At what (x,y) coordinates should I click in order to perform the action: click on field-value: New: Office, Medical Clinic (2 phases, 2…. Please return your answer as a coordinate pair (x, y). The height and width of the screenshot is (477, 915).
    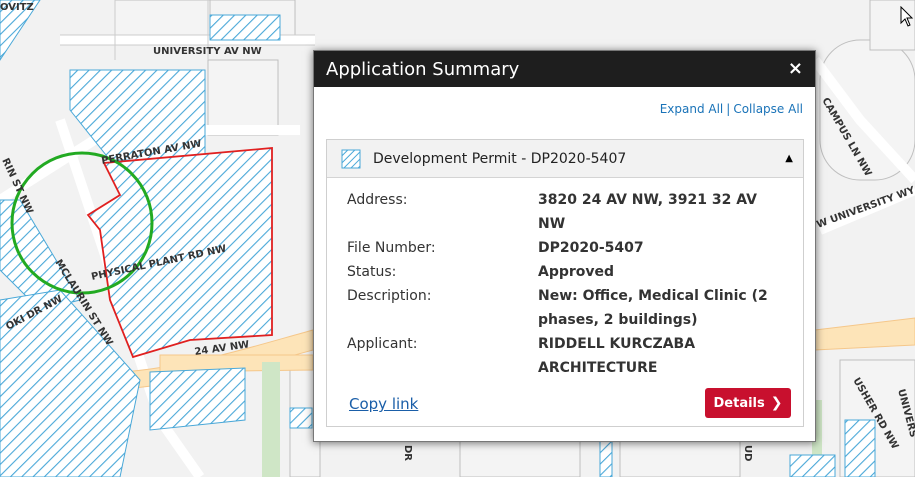
    Looking at the image, I should click on (653, 308).